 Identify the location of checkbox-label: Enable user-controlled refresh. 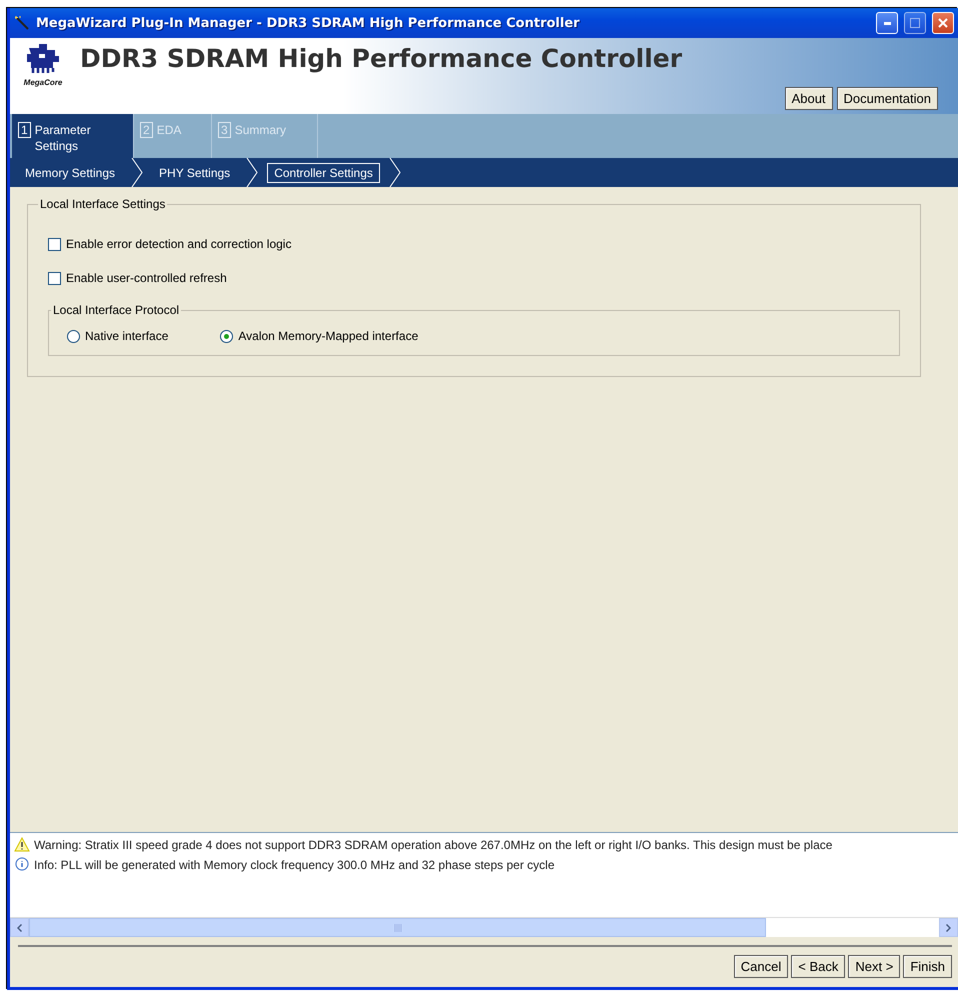
(146, 278).